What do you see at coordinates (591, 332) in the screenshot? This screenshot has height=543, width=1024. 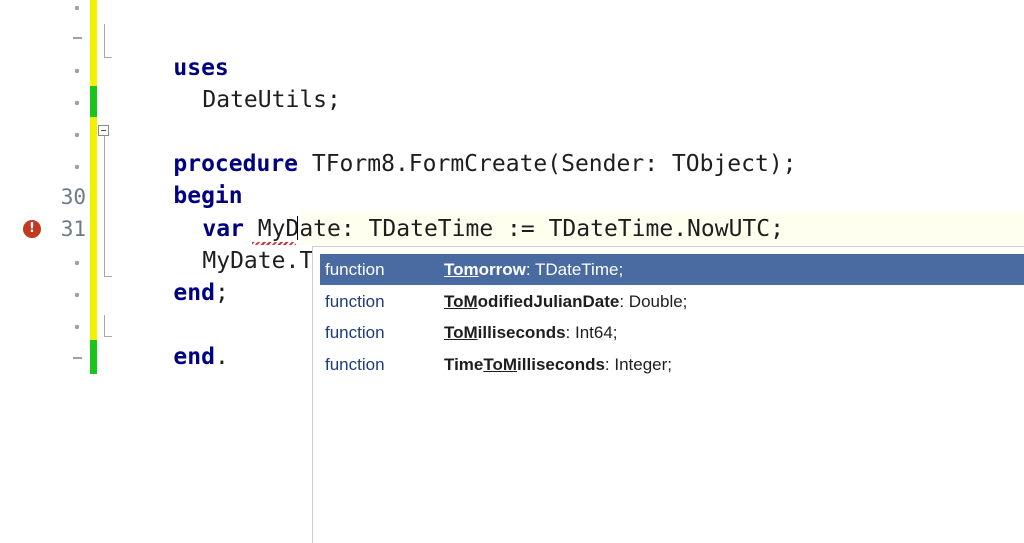 I see `completion-type: : Int64;` at bounding box center [591, 332].